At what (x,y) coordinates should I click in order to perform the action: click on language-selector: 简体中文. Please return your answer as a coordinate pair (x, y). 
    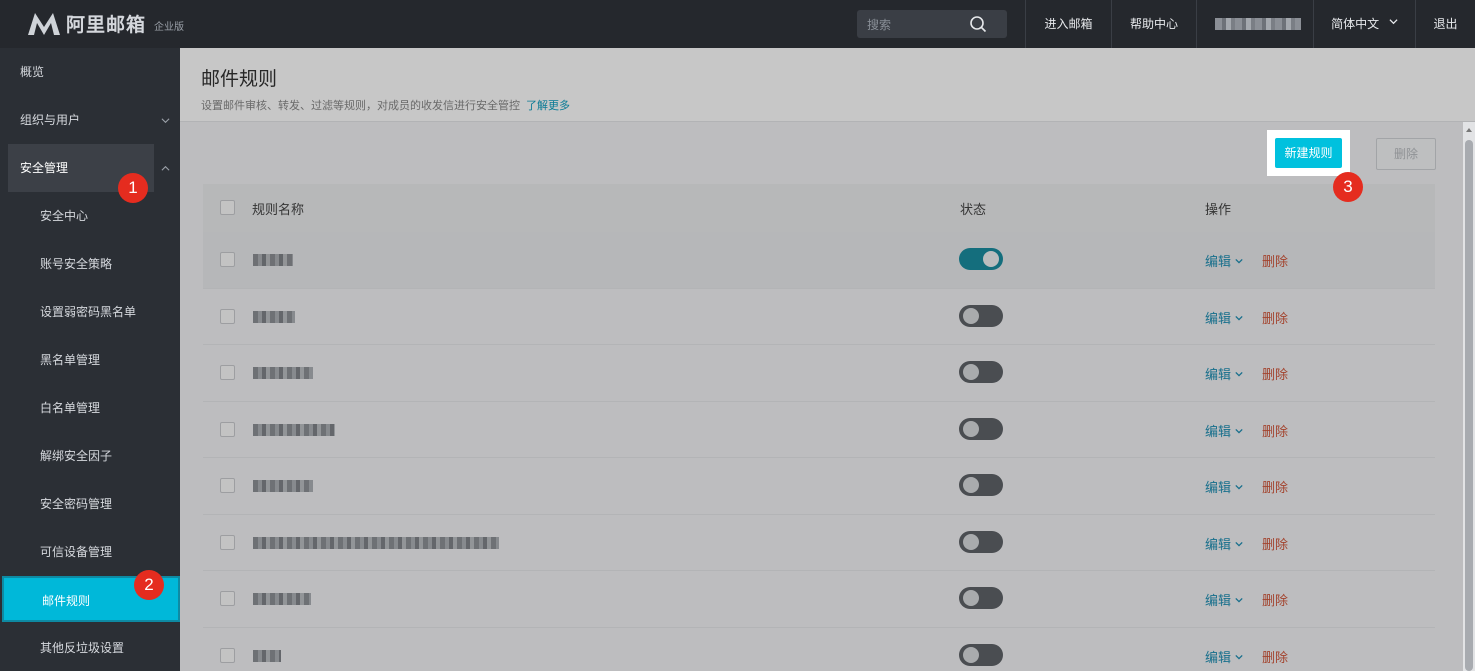
    Looking at the image, I should click on (1364, 24).